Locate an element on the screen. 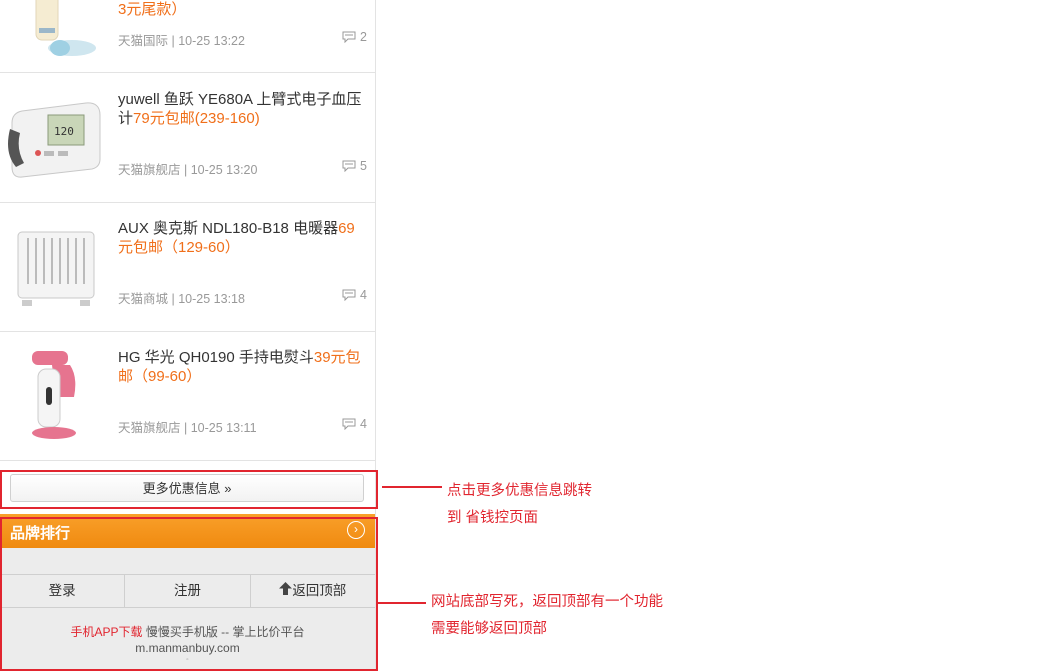 The width and height of the screenshot is (1044, 671). svg-text: 120 is located at coordinates (64, 131).